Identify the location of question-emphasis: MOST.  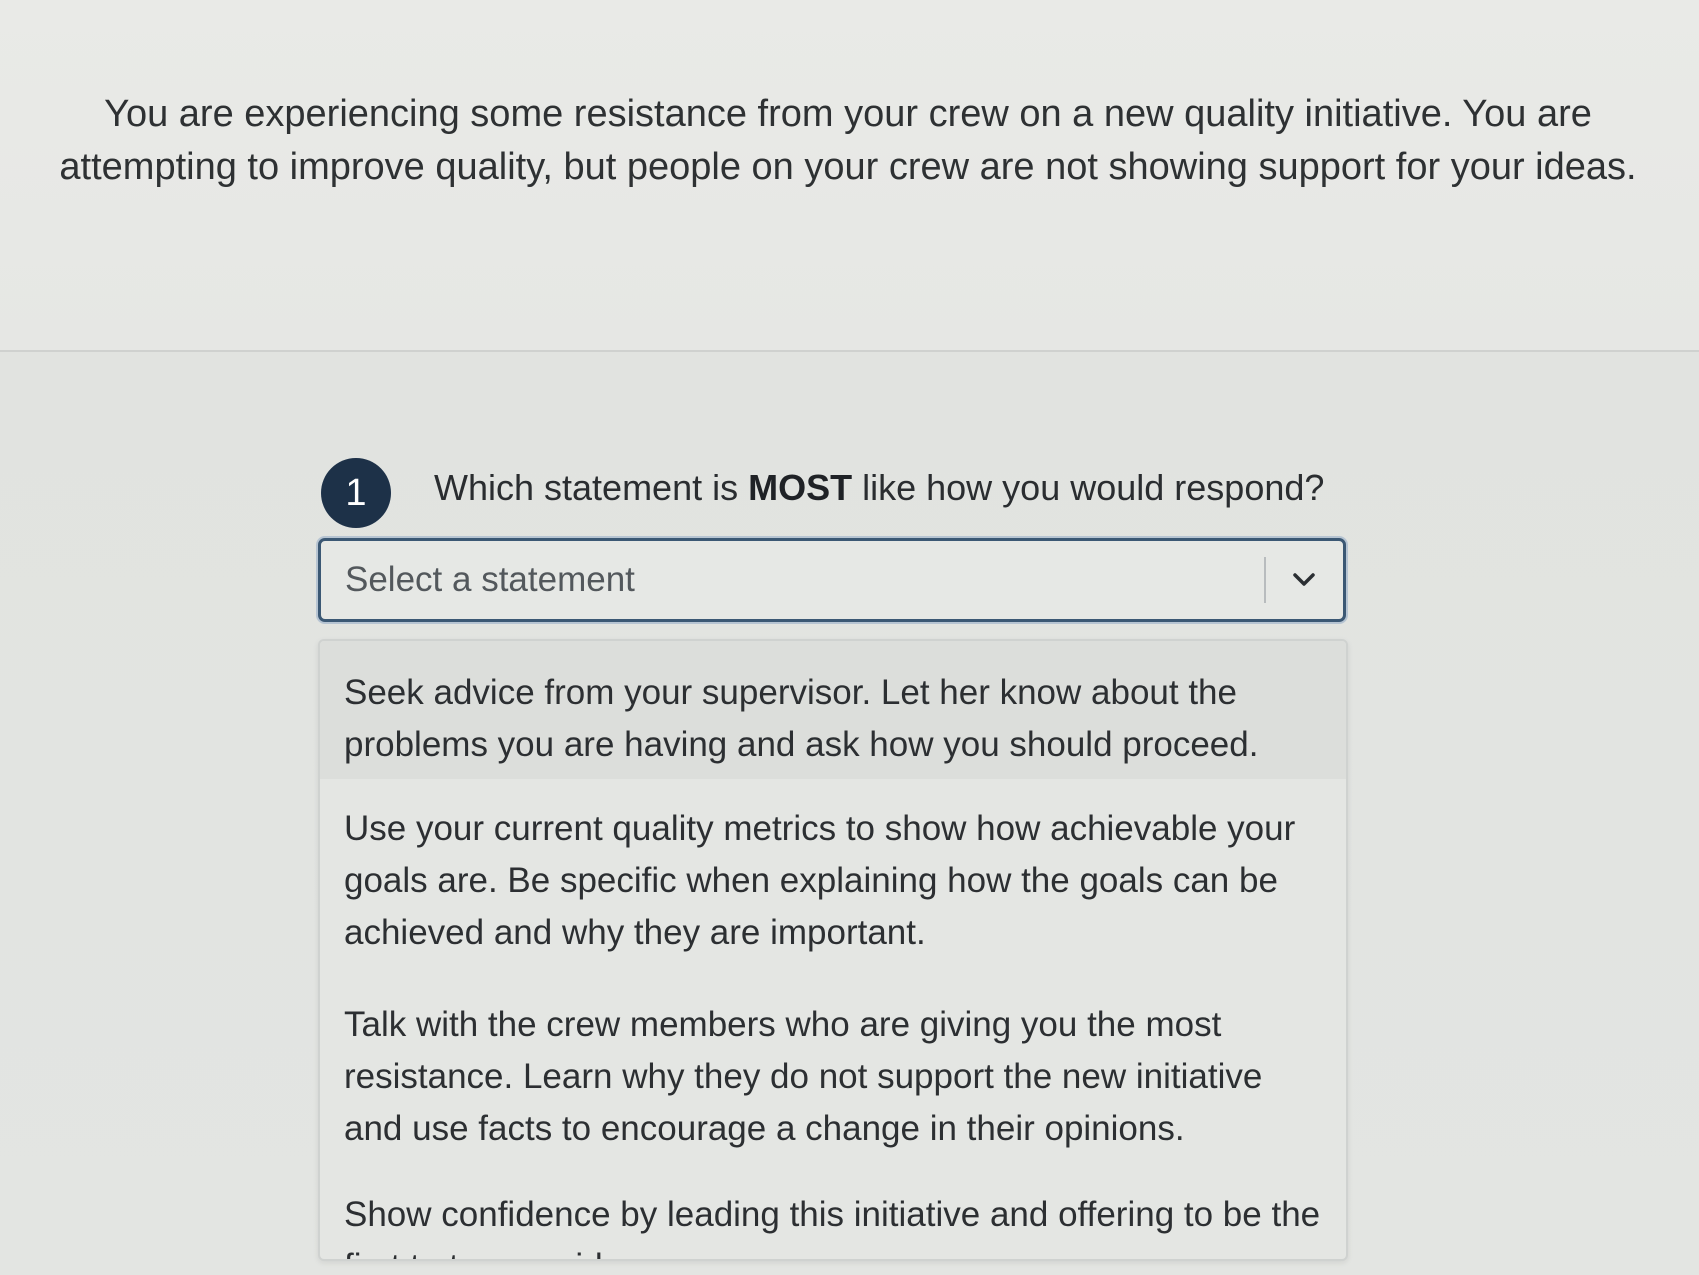
(800, 487).